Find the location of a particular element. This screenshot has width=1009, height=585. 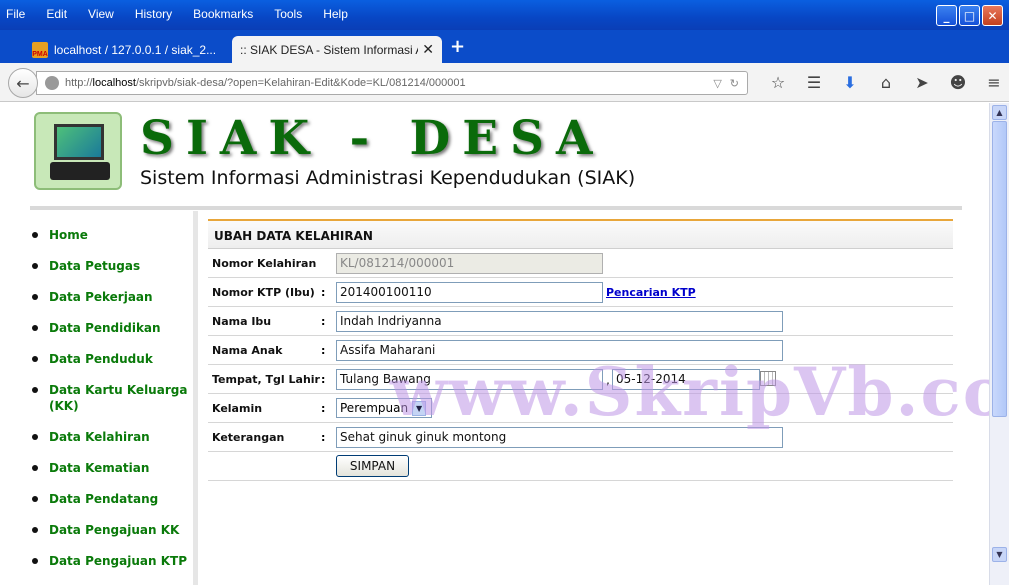

field-label: Nama Ibu is located at coordinates (242, 321).